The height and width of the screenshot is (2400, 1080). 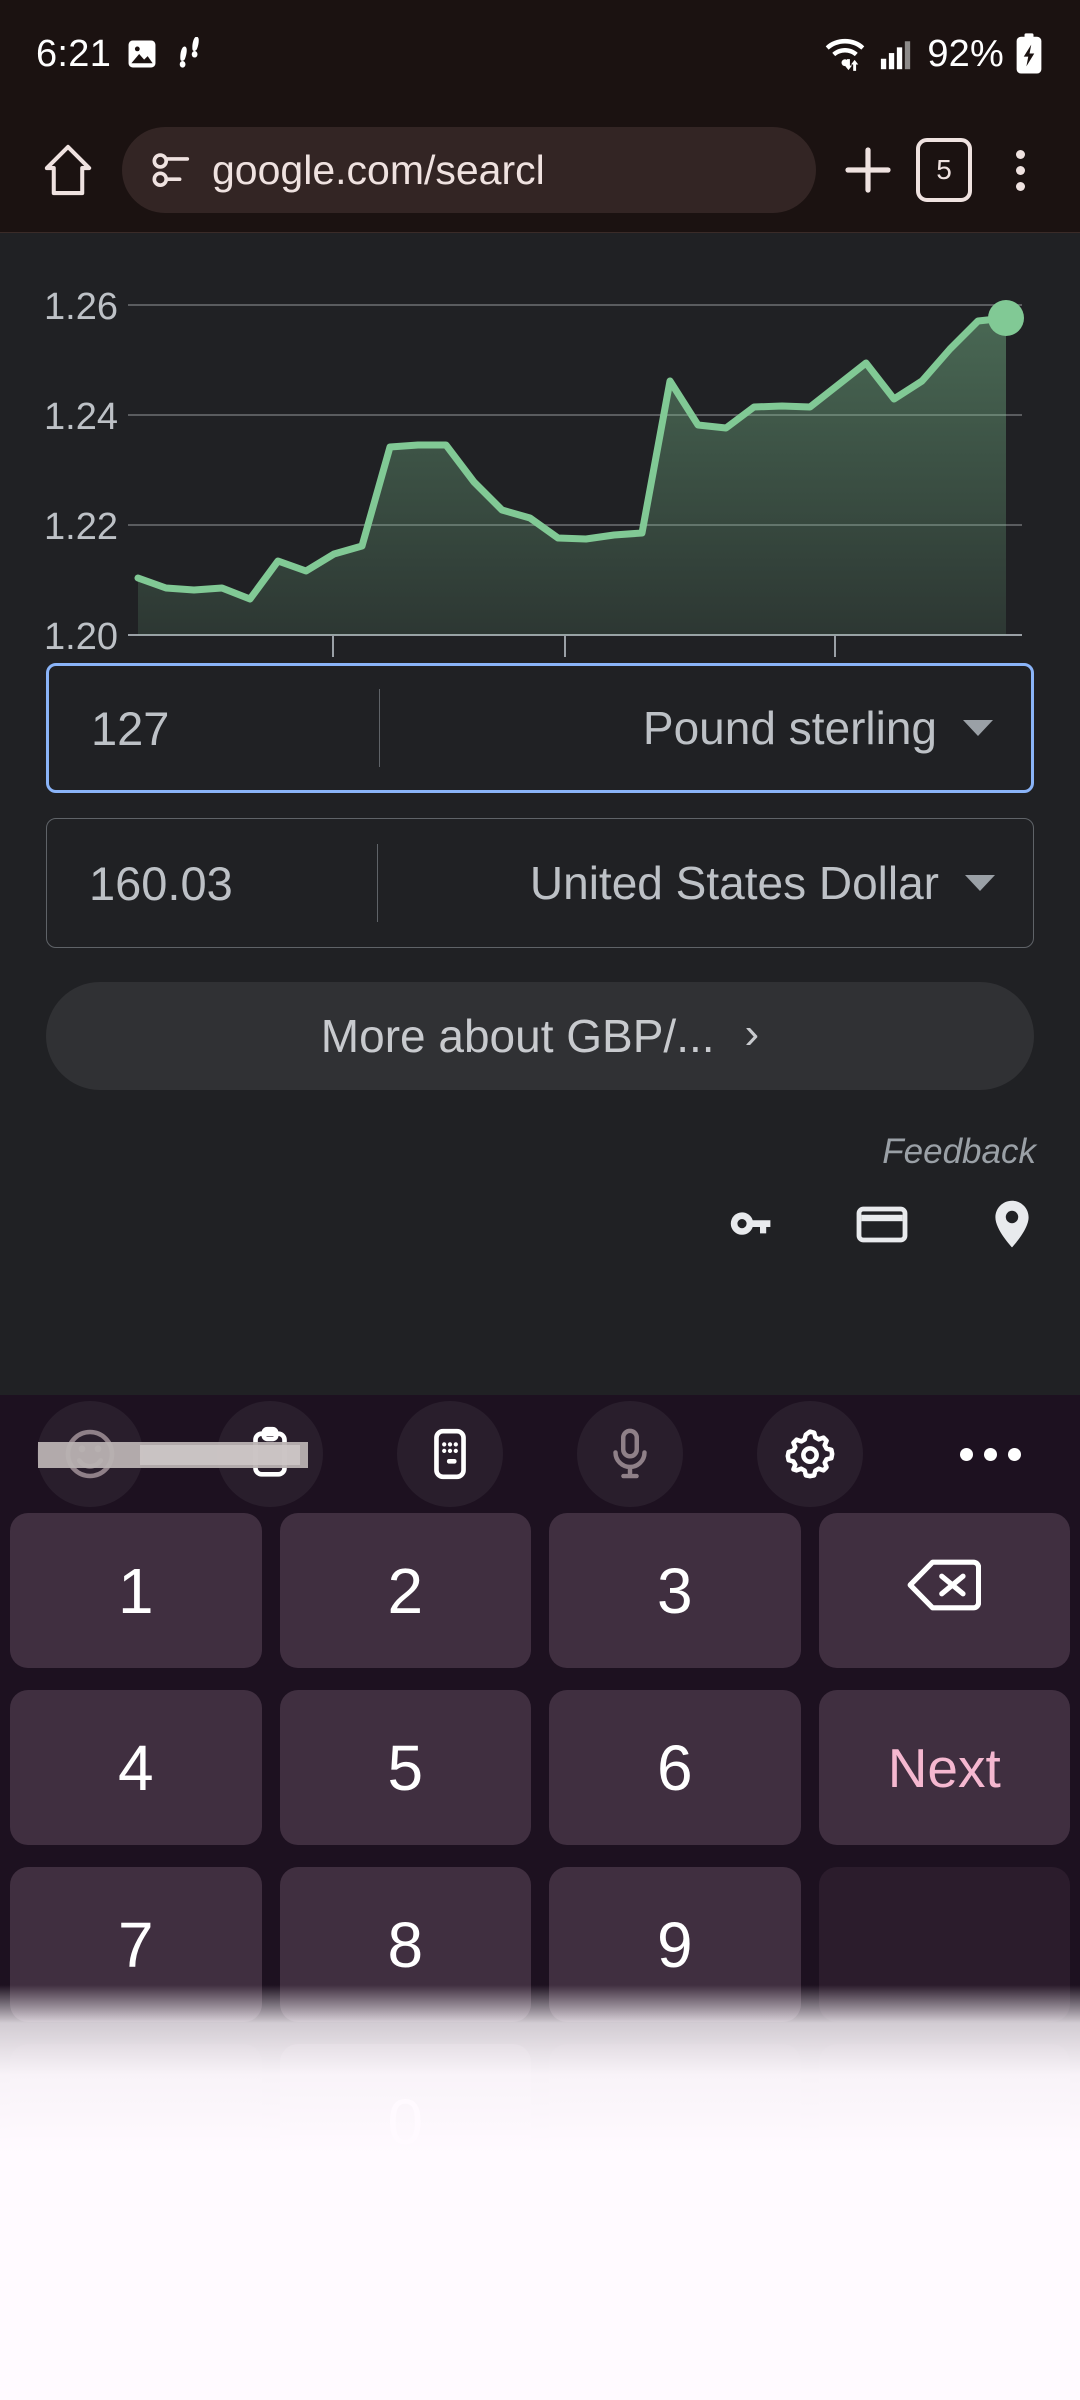 I want to click on settings-gear-icon, so click(x=810, y=1454).